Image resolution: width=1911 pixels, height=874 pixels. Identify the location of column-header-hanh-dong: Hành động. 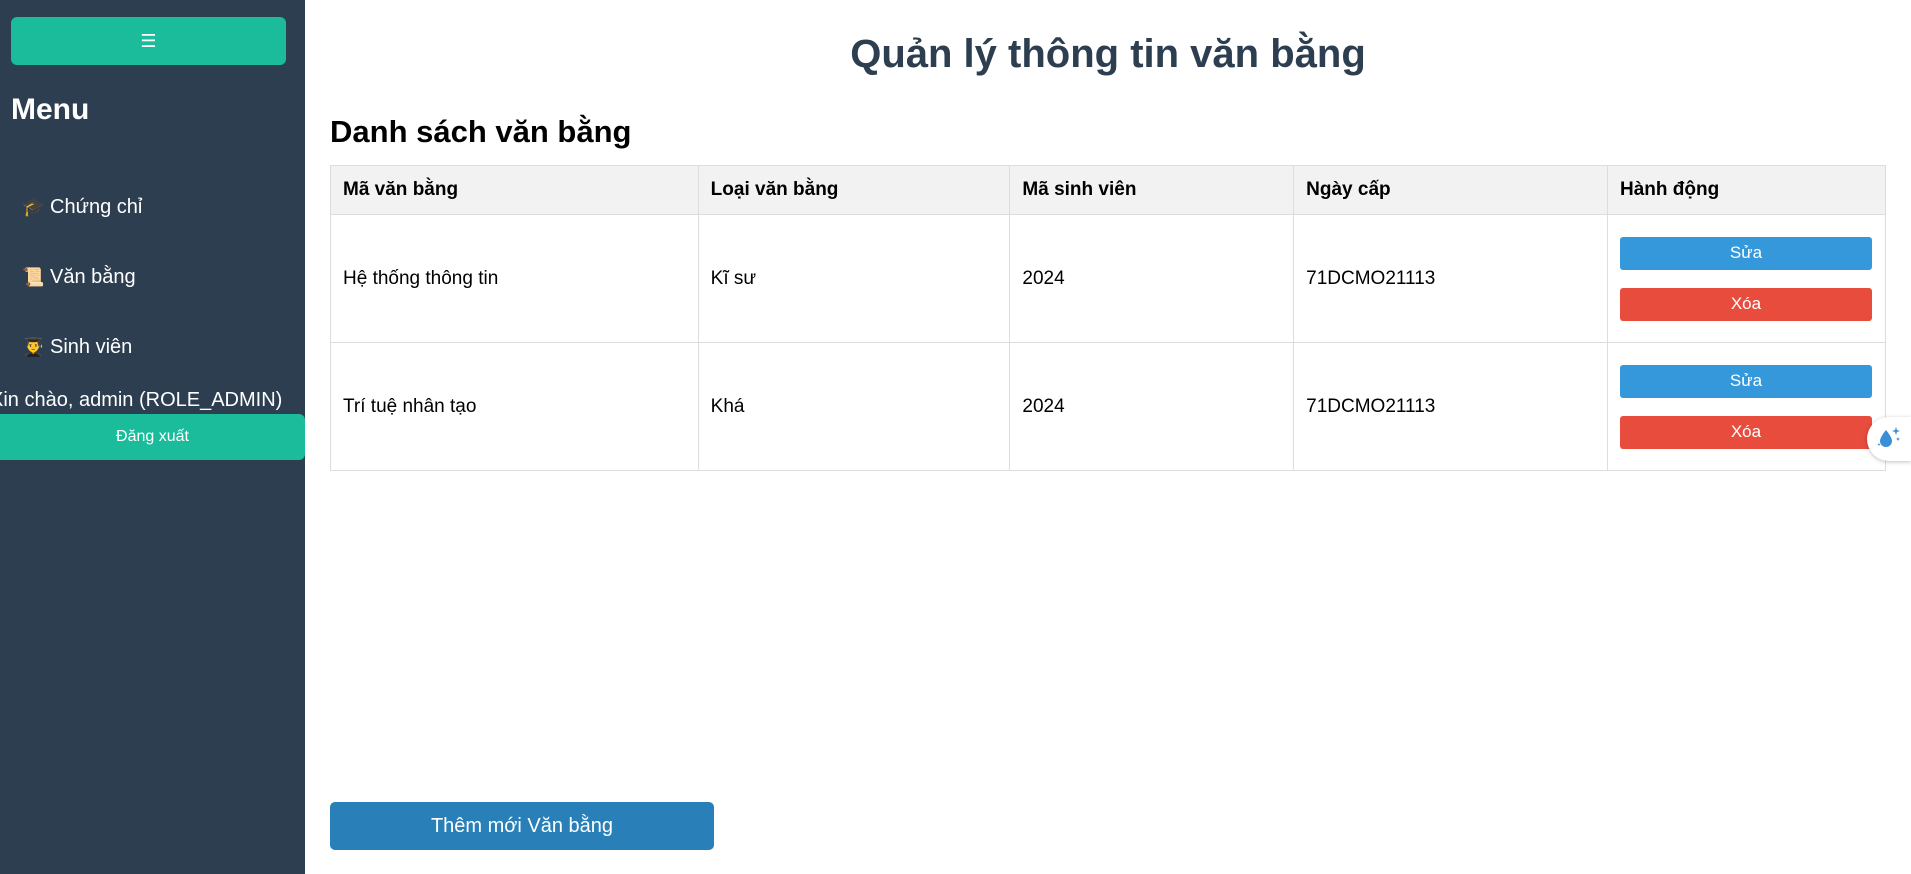
(1746, 190).